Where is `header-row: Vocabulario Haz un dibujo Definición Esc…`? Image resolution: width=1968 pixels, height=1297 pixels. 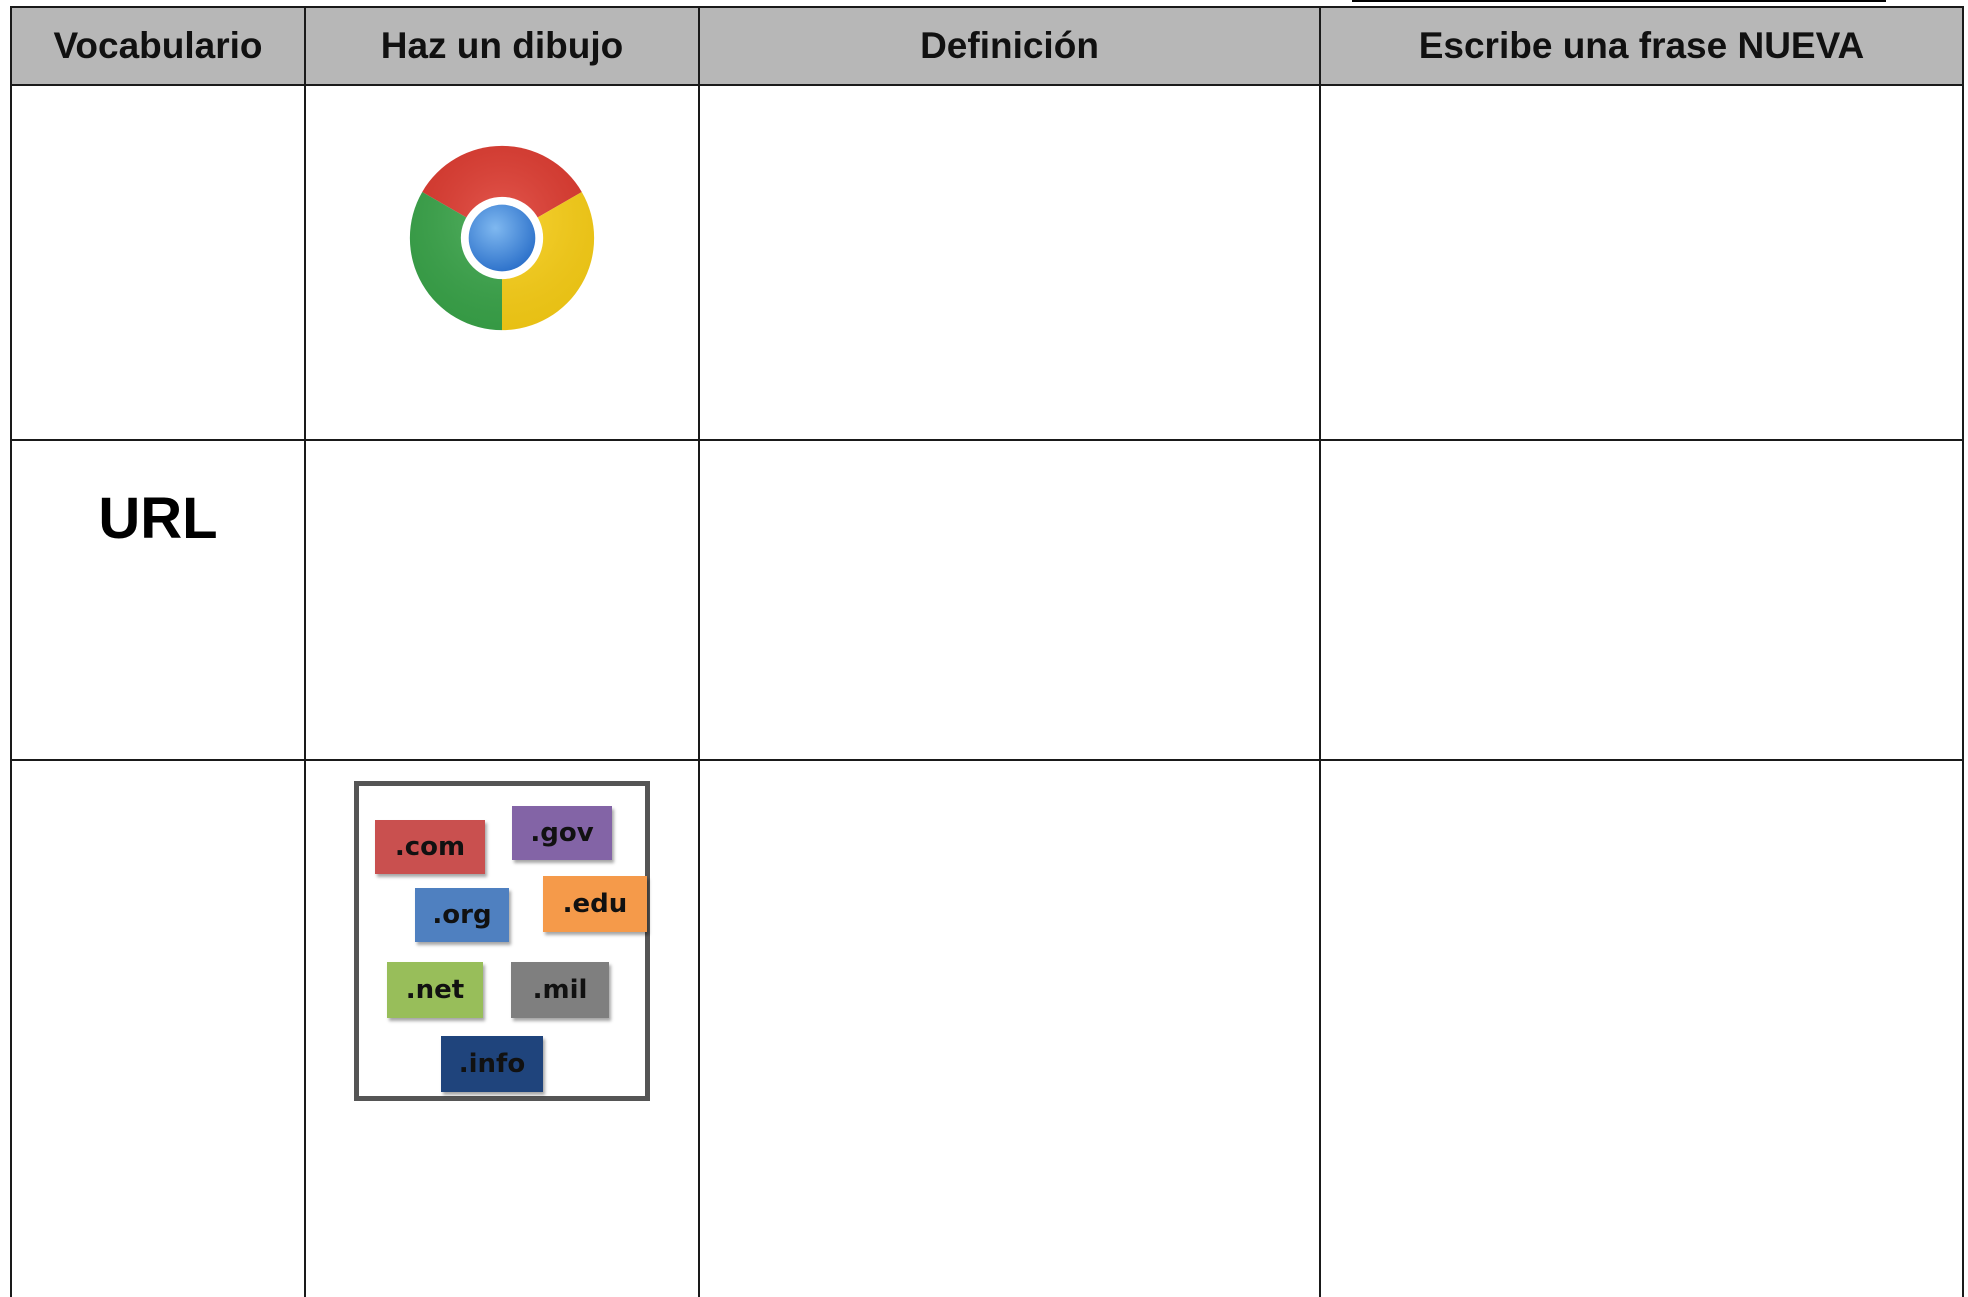 header-row: Vocabulario Haz un dibujo Definición Esc… is located at coordinates (987, 46).